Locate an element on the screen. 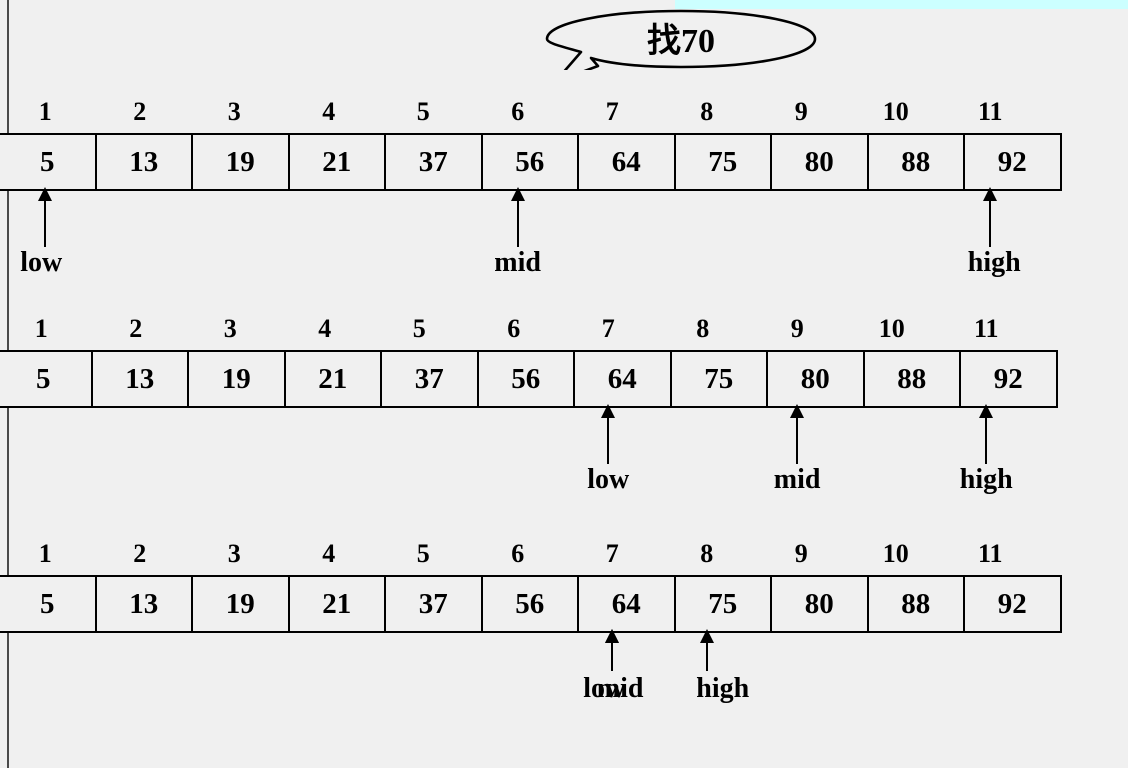 Image resolution: width=1128 pixels, height=768 pixels. callout-text: 找70 is located at coordinates (681, 41).